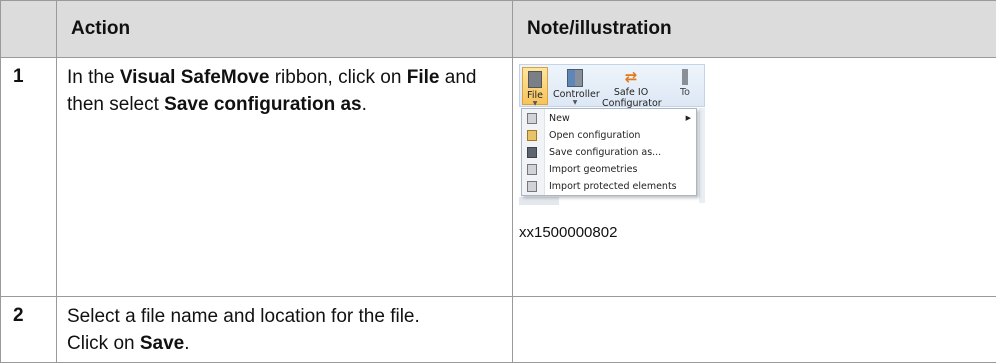 The height and width of the screenshot is (364, 996). What do you see at coordinates (532, 135) in the screenshot?
I see `open-folder-icon` at bounding box center [532, 135].